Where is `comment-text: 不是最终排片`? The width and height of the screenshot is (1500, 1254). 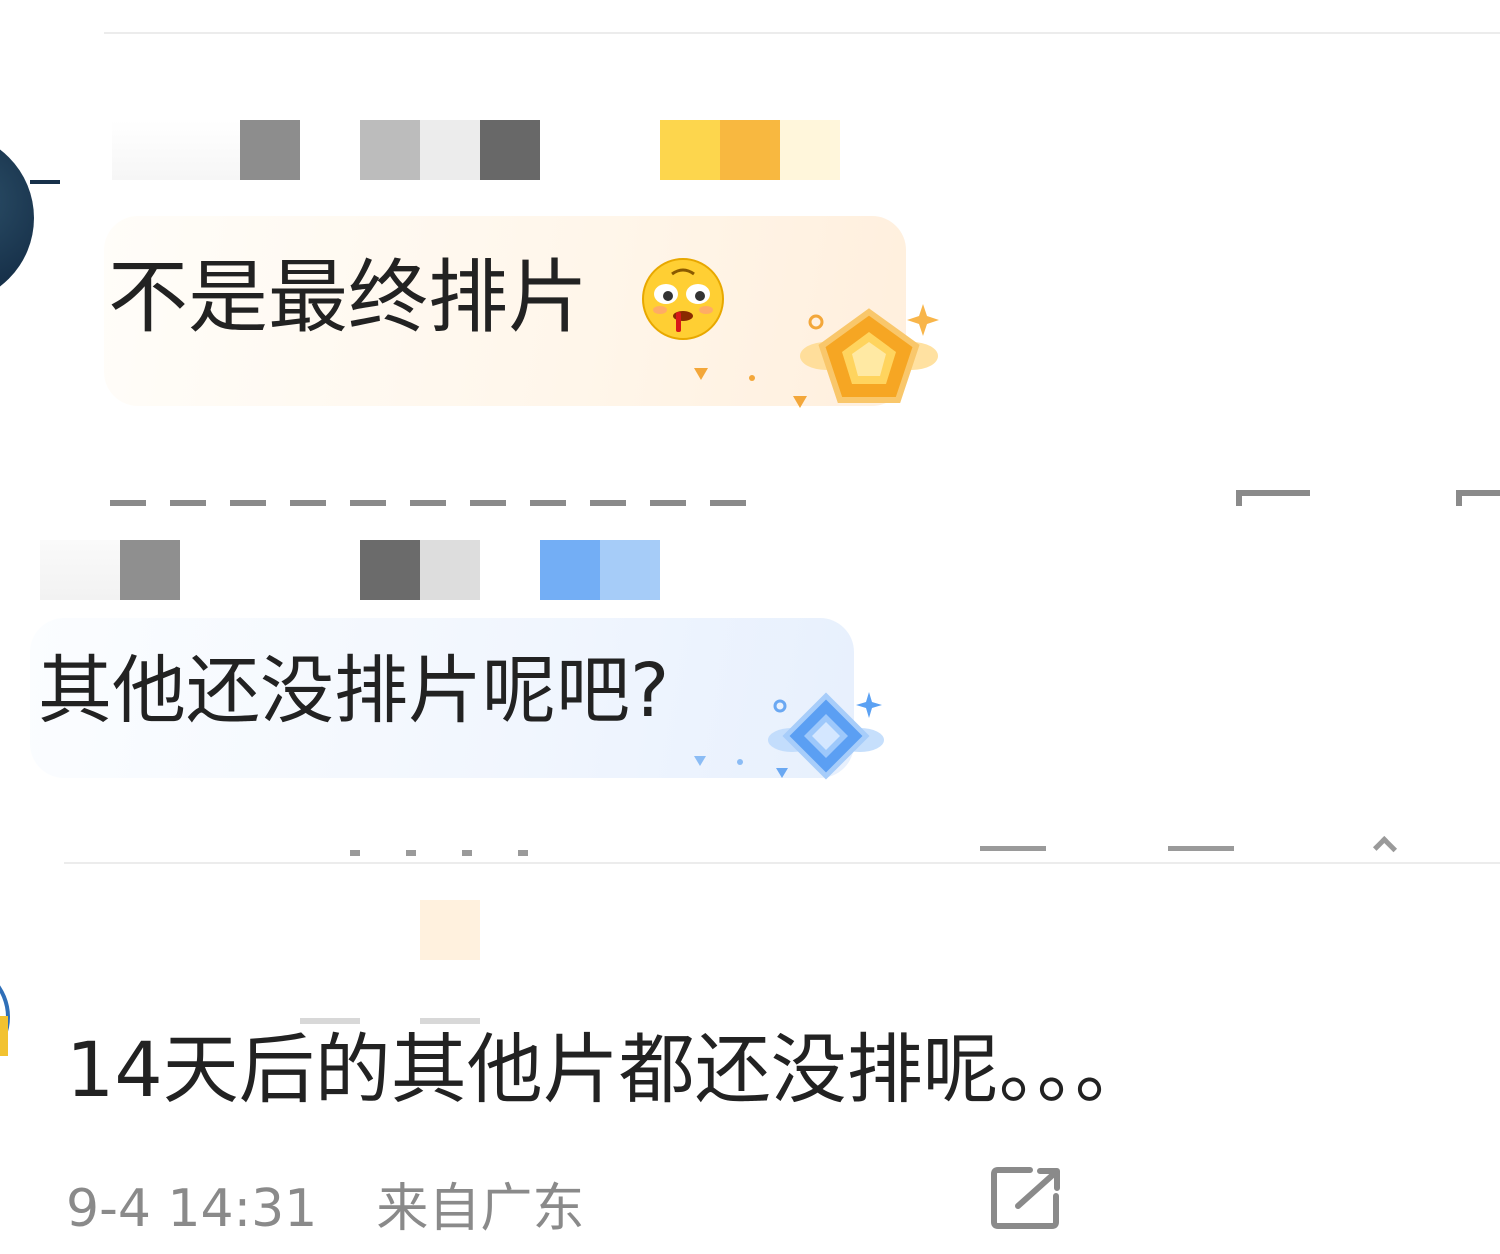 comment-text: 不是最终排片 is located at coordinates (348, 297).